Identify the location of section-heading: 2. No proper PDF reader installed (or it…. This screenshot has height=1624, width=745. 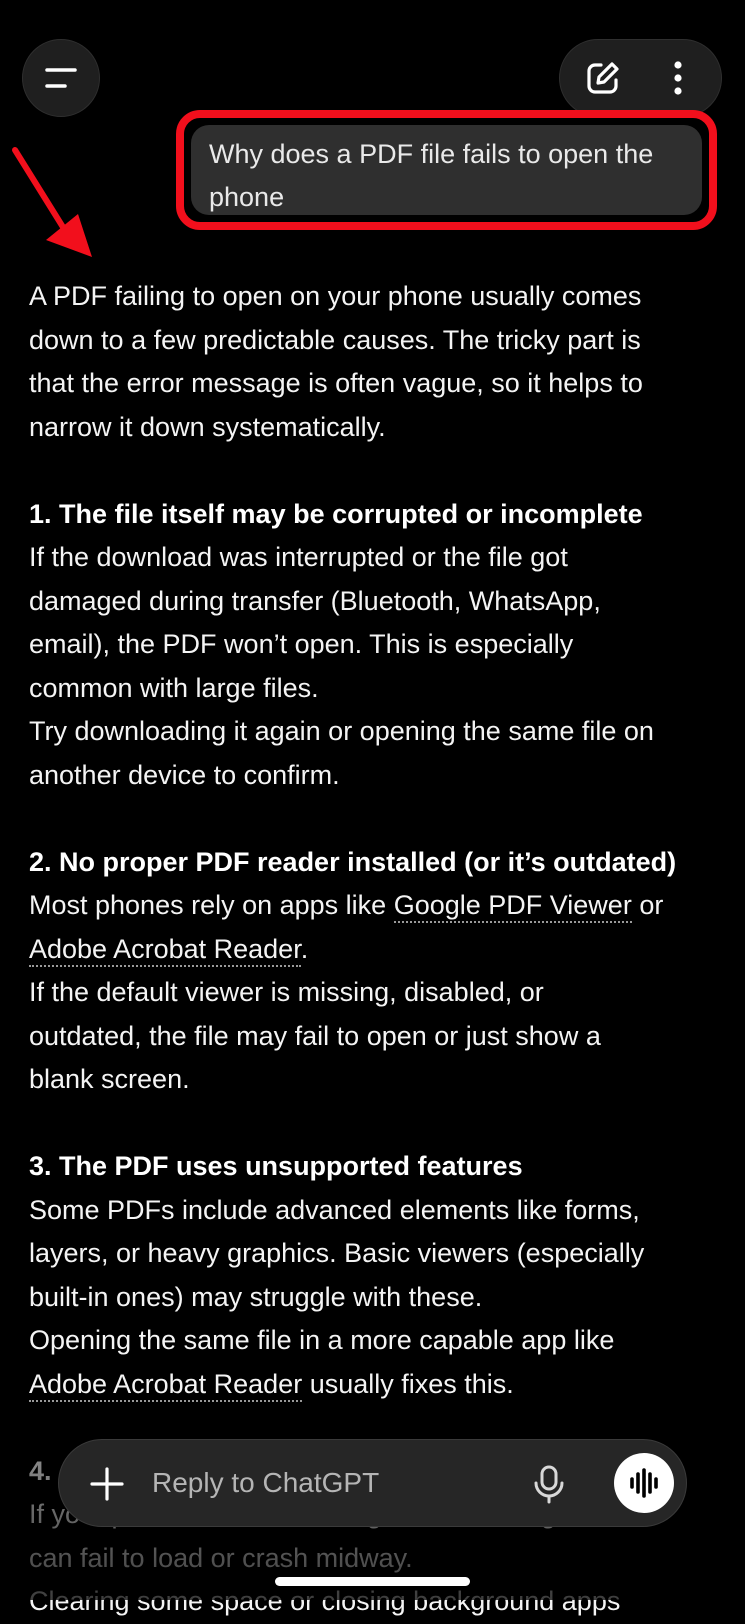
(353, 861).